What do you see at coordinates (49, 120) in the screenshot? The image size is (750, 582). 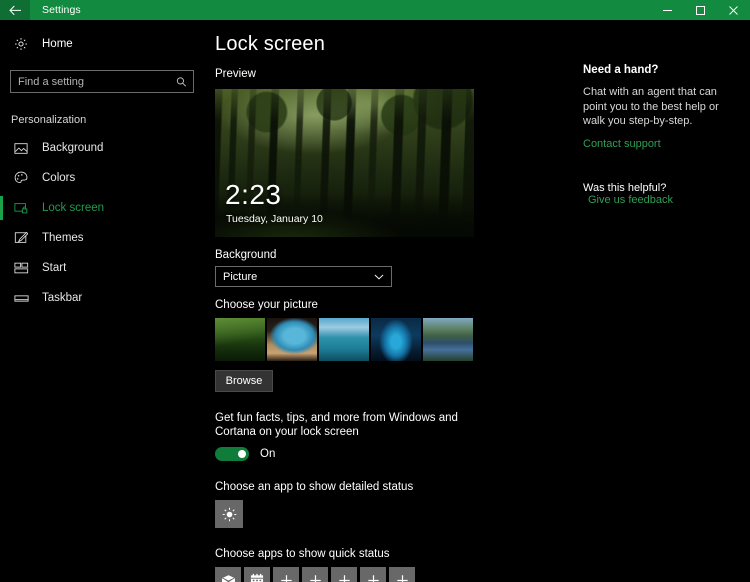 I see `sidebar-section-title: Personalization` at bounding box center [49, 120].